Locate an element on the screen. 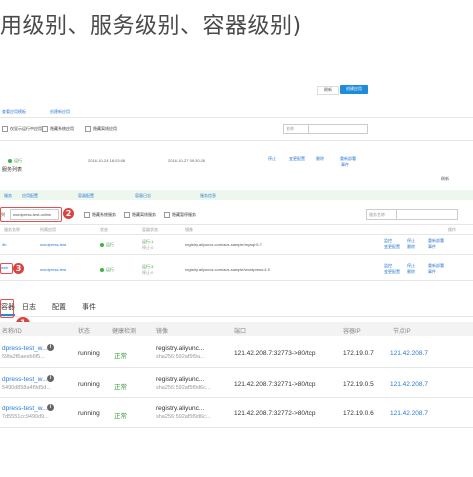 Image resolution: width=473 pixels, height=477 pixels. refresh-button: 刷新 is located at coordinates (328, 90).